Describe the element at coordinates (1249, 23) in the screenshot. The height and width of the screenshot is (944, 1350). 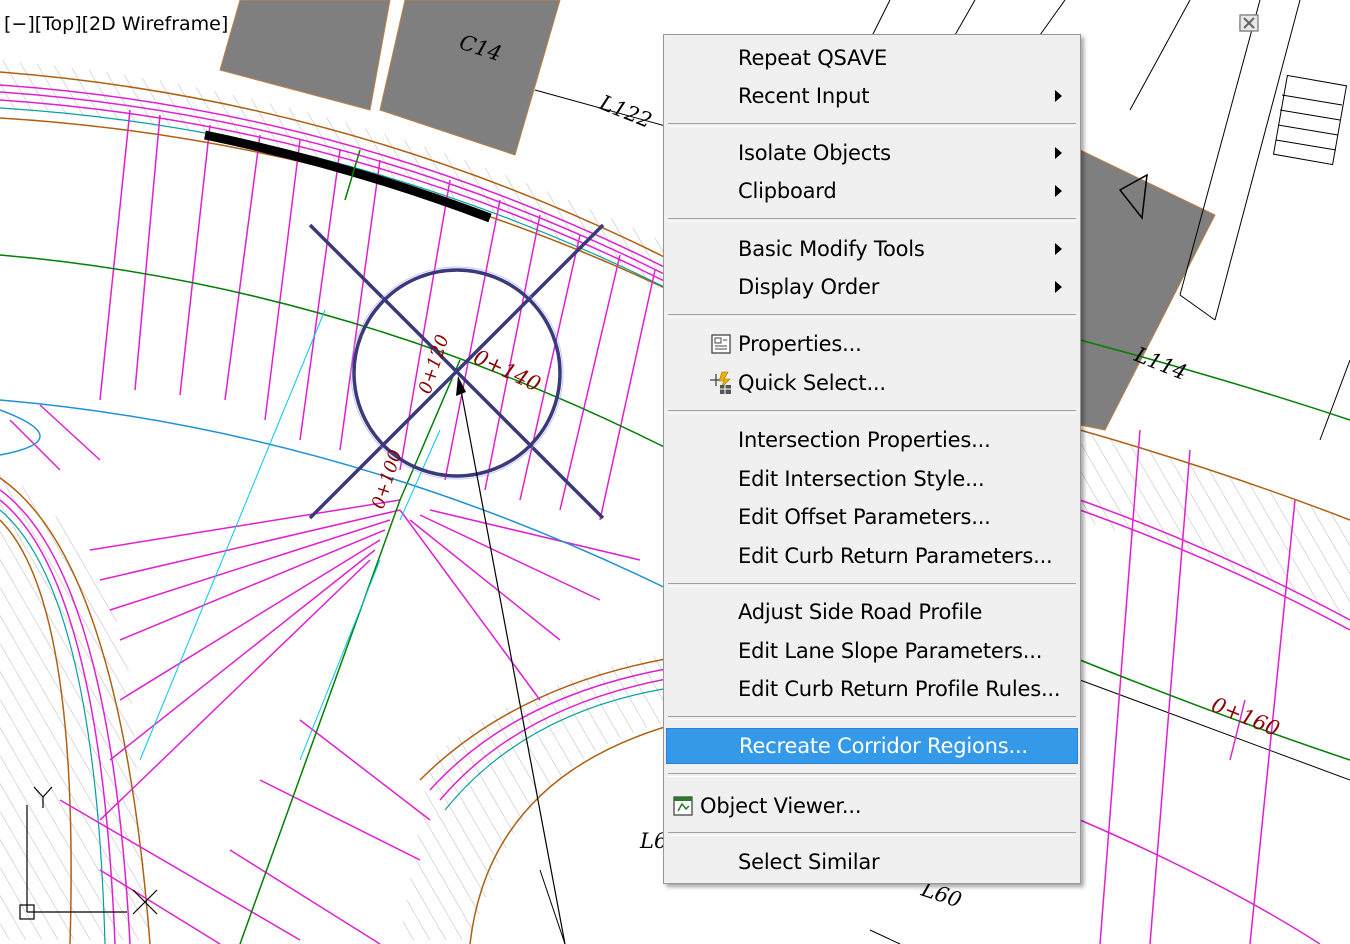
I see `close-icon` at that location.